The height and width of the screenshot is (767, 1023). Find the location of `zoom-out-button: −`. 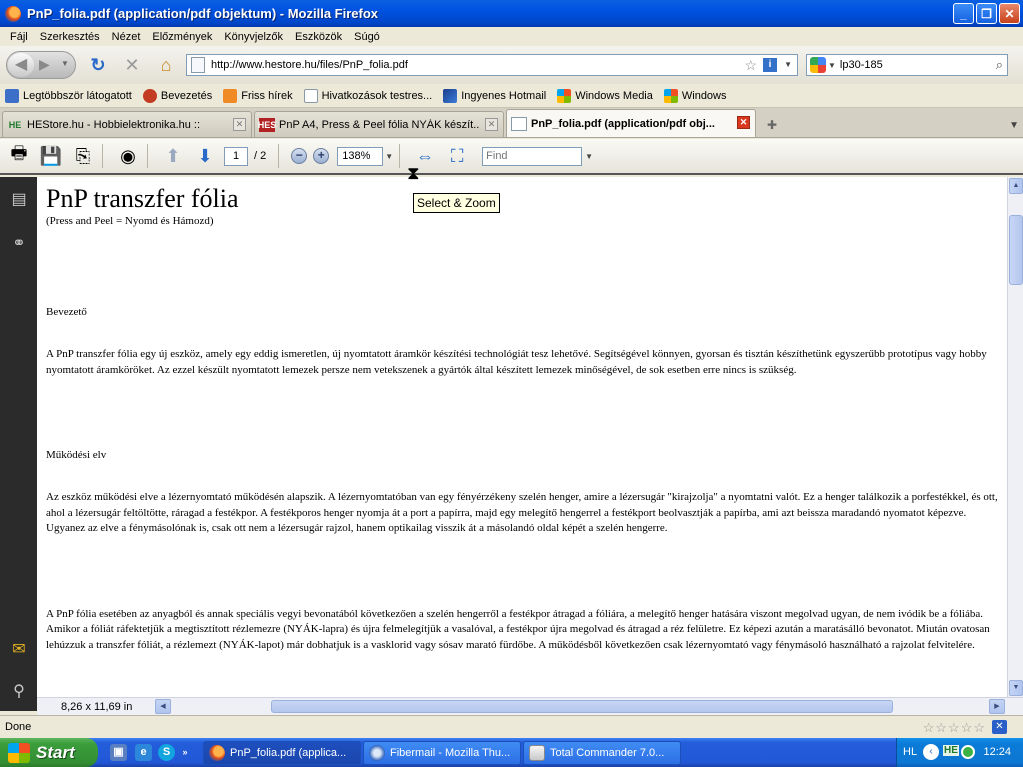

zoom-out-button: − is located at coordinates (299, 156).